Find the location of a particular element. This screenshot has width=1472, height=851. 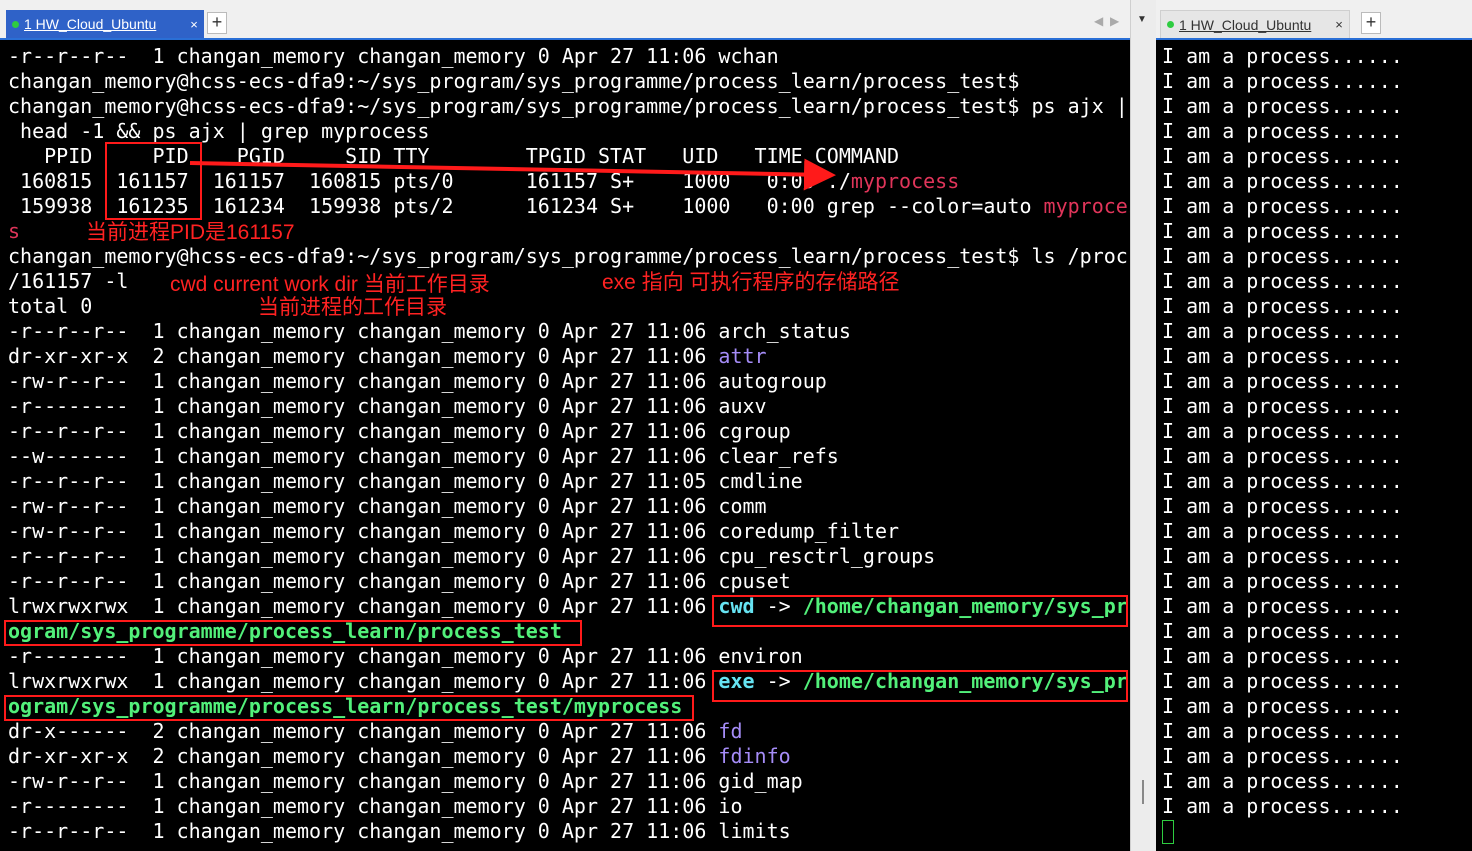

exe-path-highlight-box is located at coordinates (349, 708).